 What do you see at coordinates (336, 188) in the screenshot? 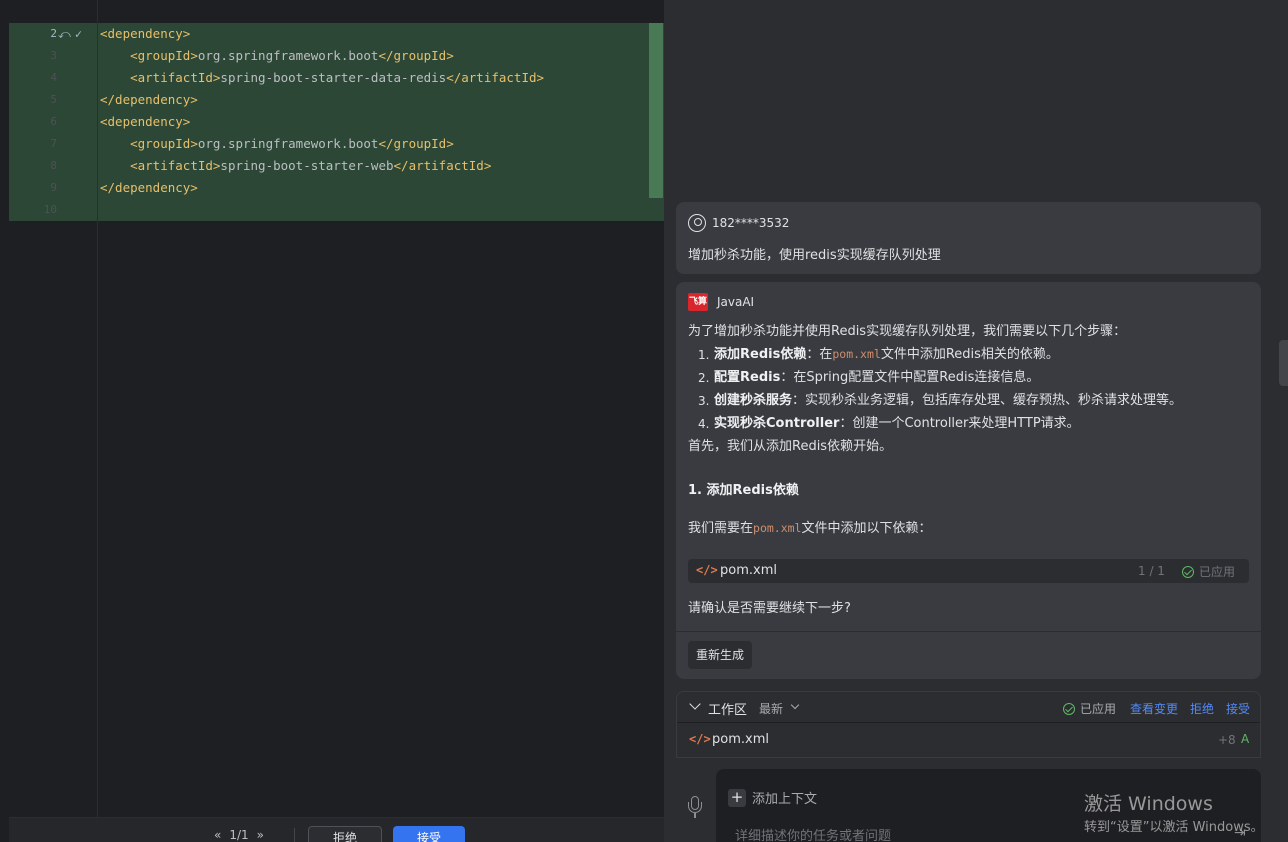
I see `code-line-9: 9 </dependency>` at bounding box center [336, 188].